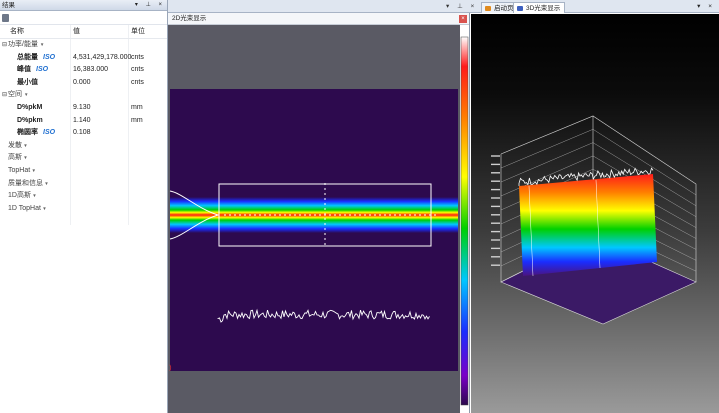 The image size is (719, 413). I want to click on colorbar, so click(464, 221).